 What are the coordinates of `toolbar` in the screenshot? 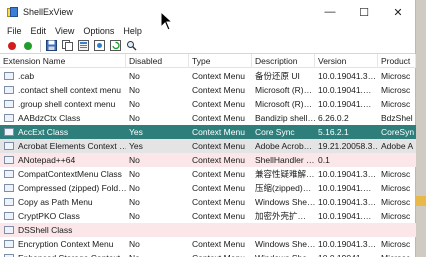 It's located at (207, 46).